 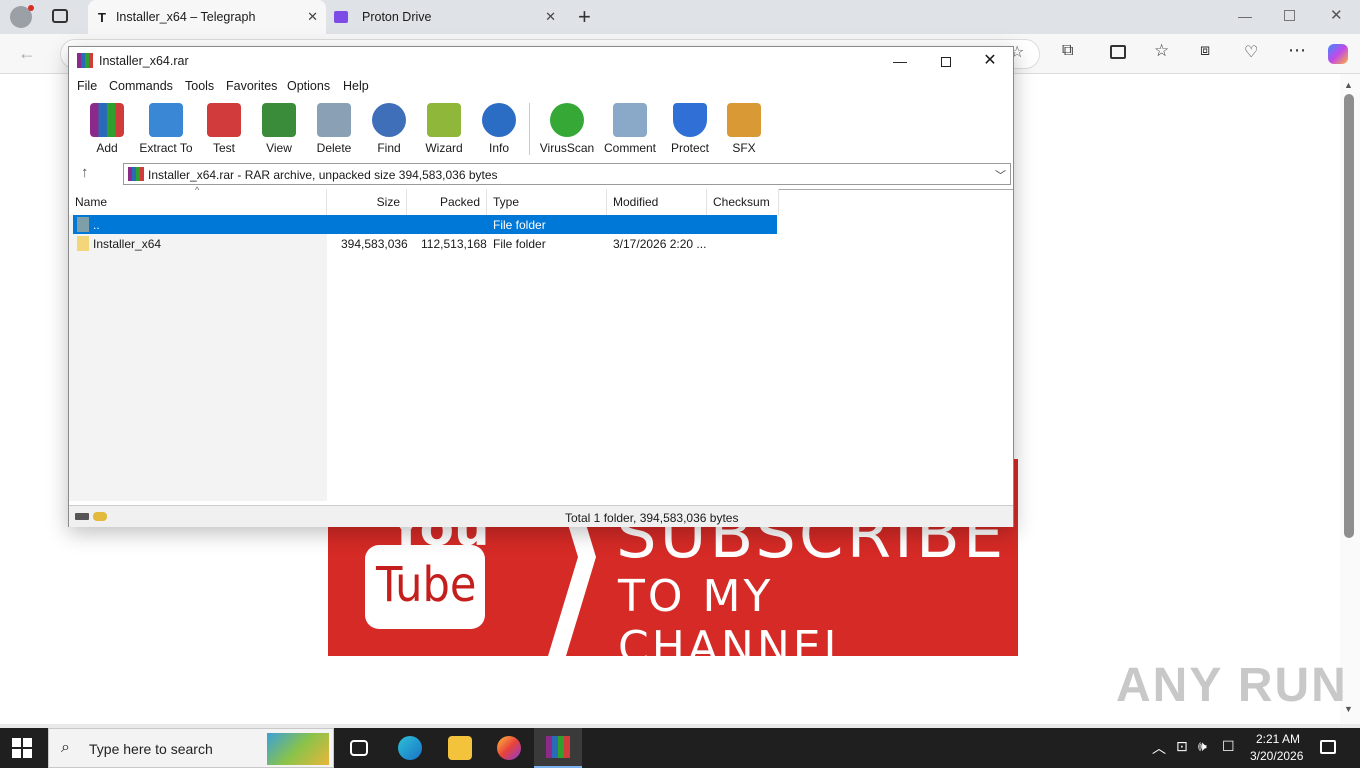 What do you see at coordinates (1000, 175) in the screenshot?
I see `chevron-down-icon: ﹀` at bounding box center [1000, 175].